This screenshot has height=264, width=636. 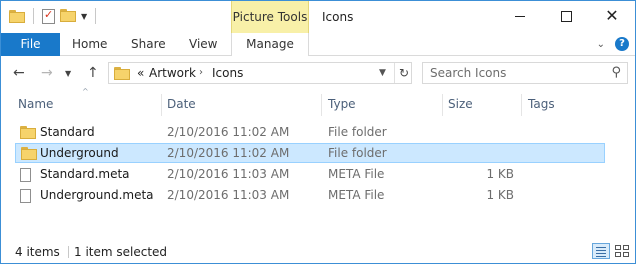 I want to click on breadcrumb-icons: Icons, so click(x=227, y=73).